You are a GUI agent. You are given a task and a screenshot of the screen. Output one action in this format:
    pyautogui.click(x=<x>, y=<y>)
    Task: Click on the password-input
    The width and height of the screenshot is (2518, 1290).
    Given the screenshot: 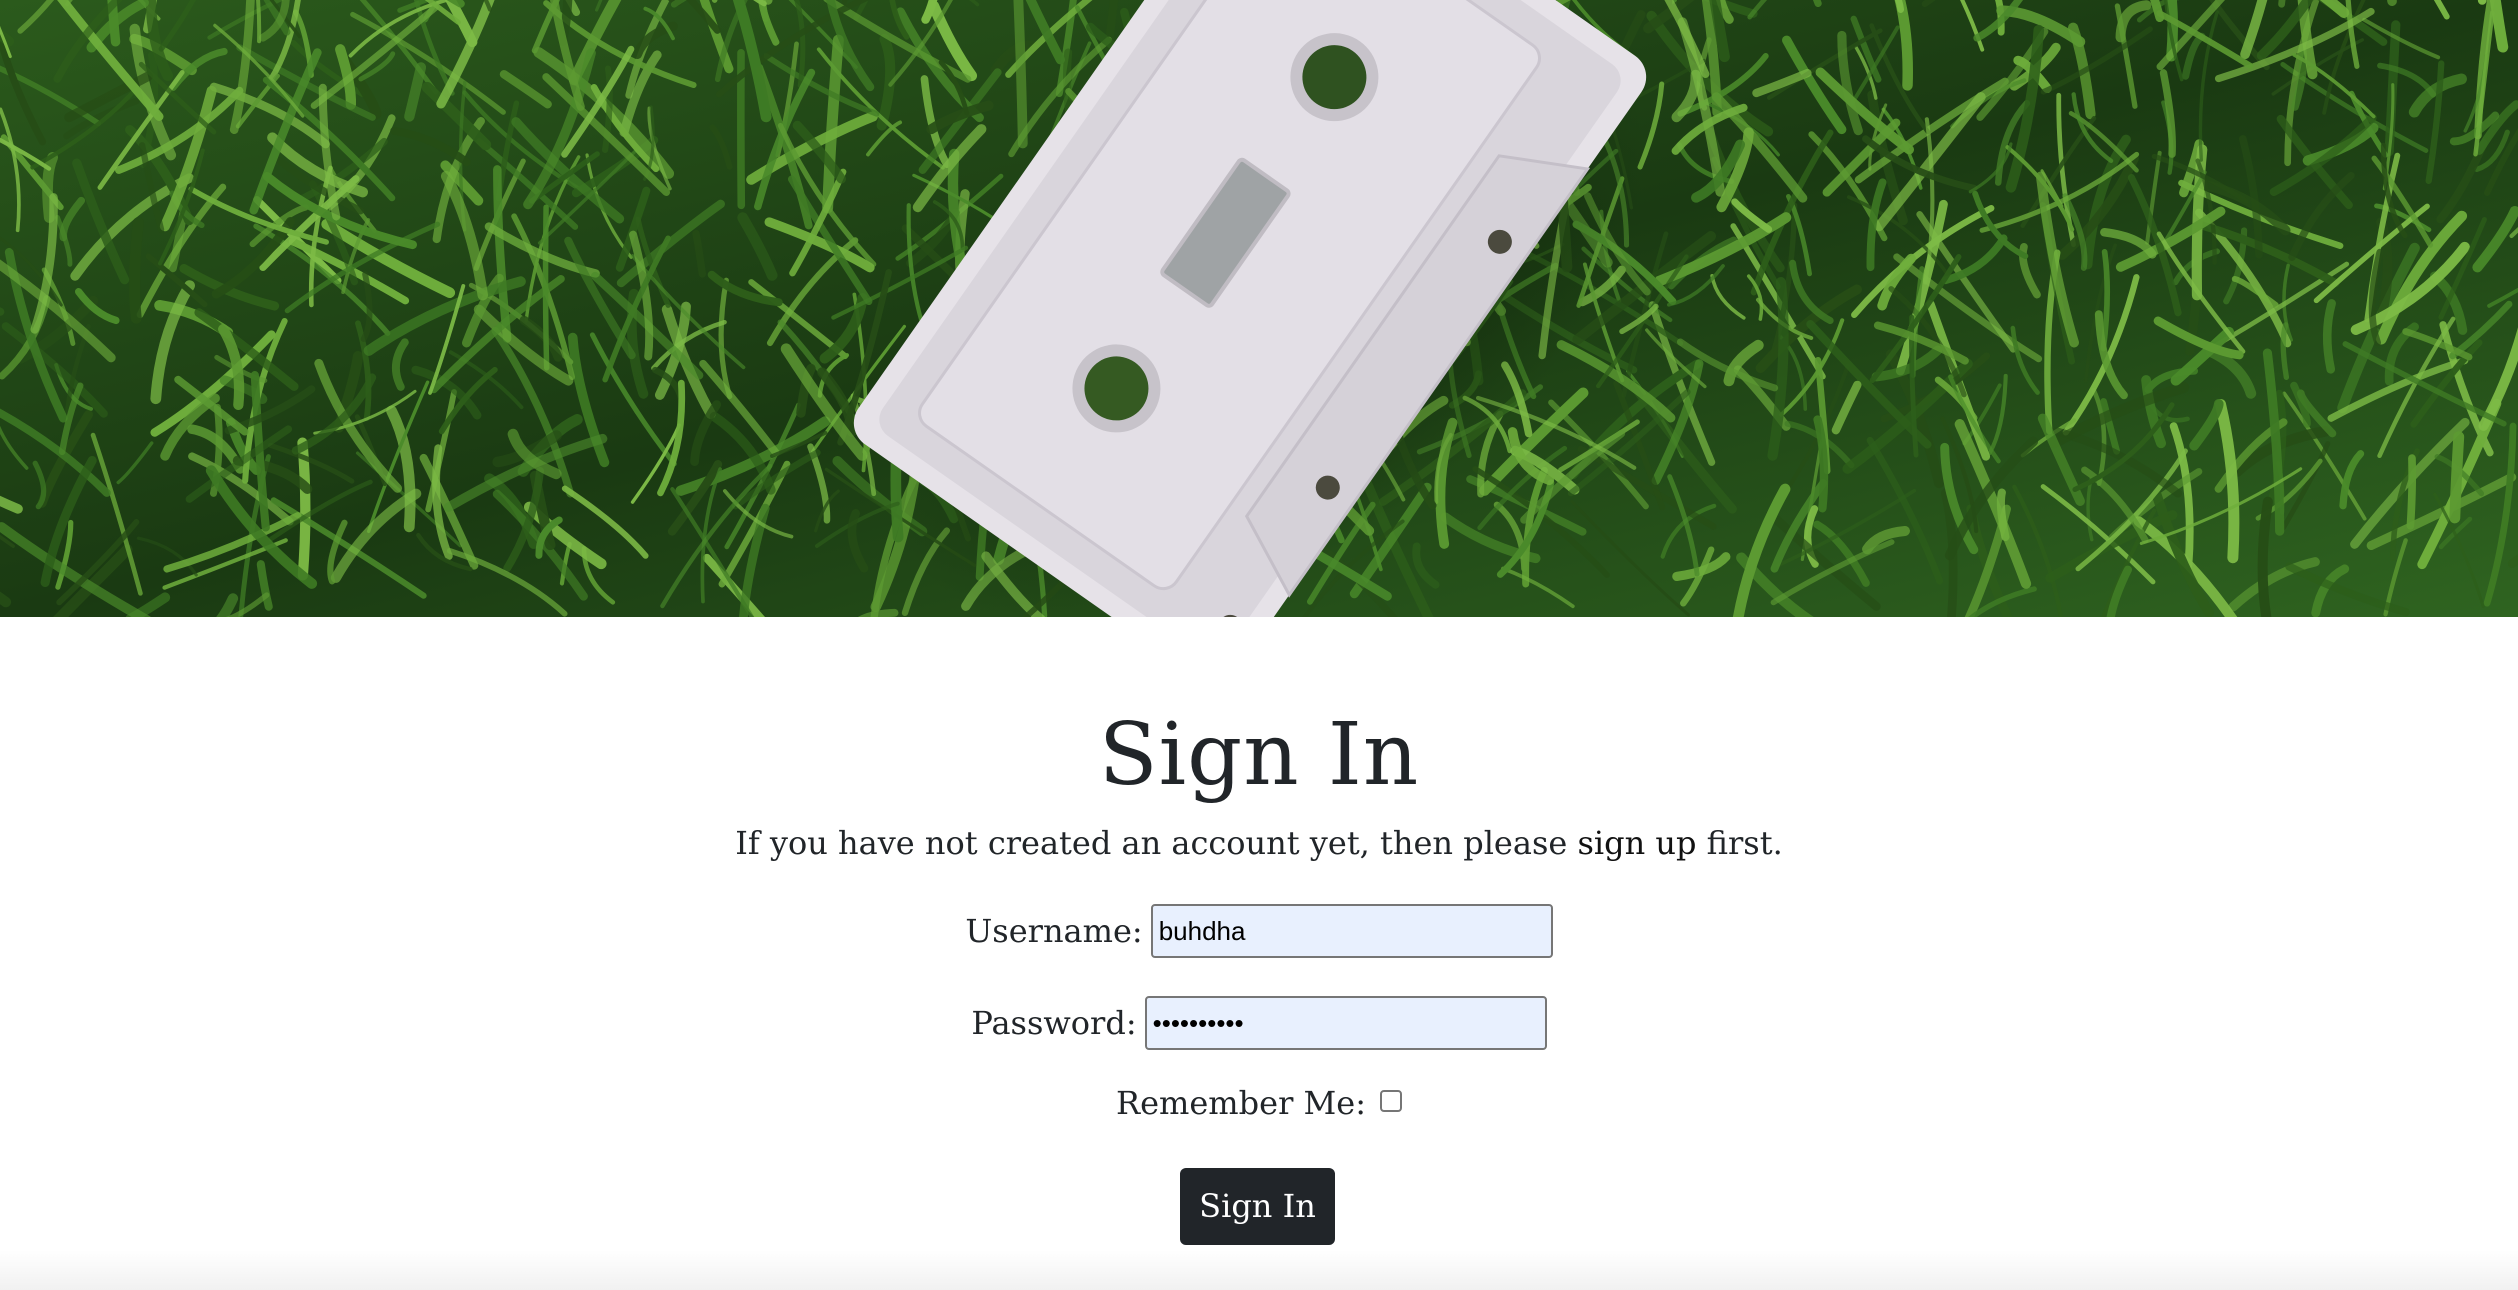 What is the action you would take?
    pyautogui.click(x=1345, y=1023)
    